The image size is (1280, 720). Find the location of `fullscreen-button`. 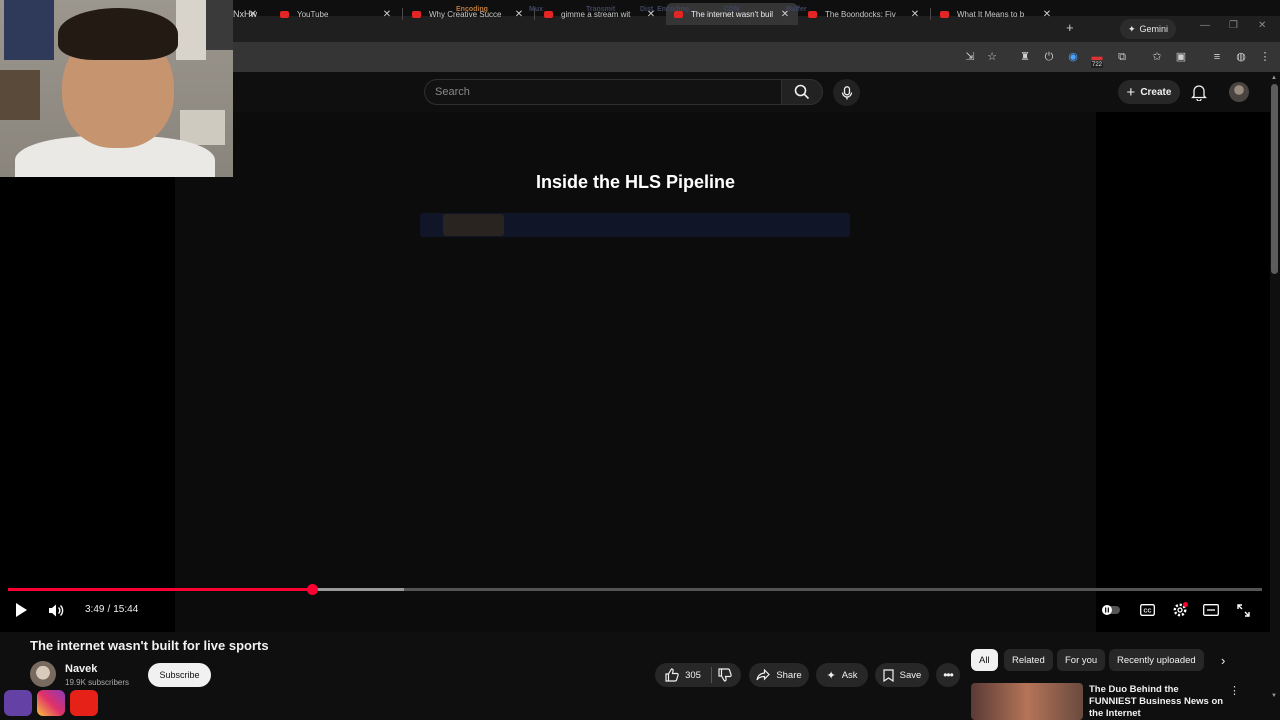

fullscreen-button is located at coordinates (1243, 610).